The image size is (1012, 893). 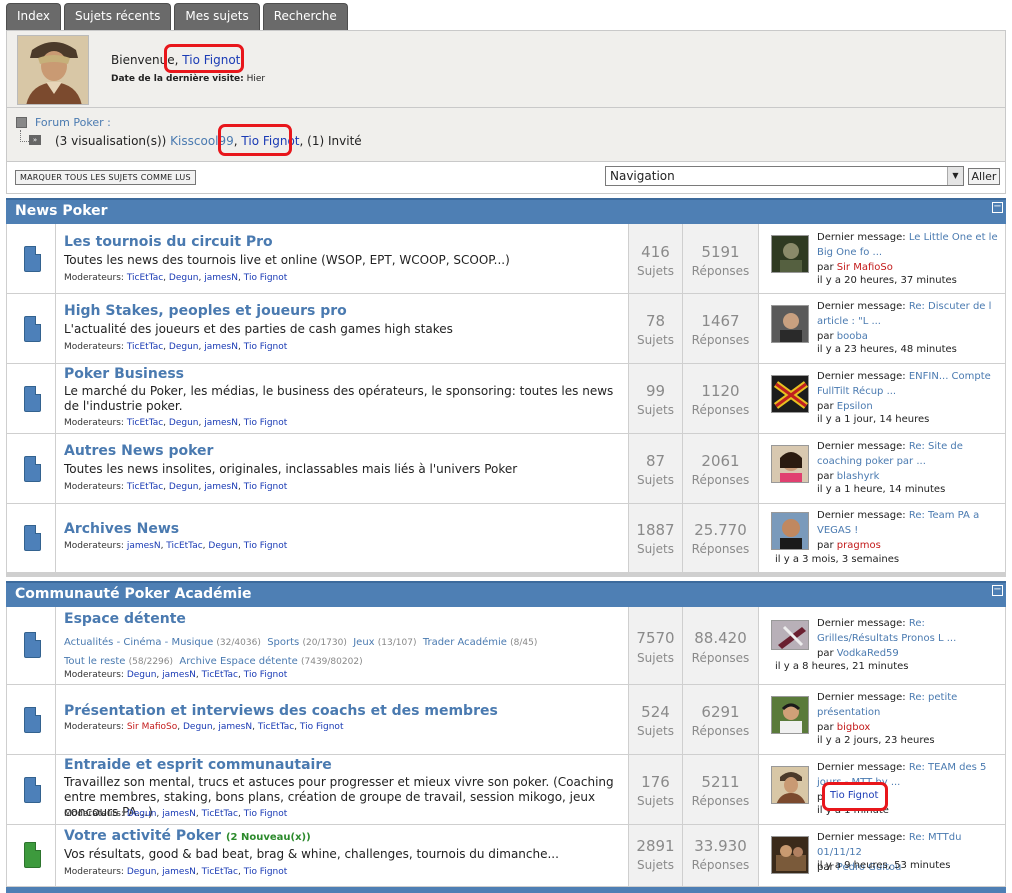 I want to click on last-post-user: pragmos, so click(x=859, y=545).